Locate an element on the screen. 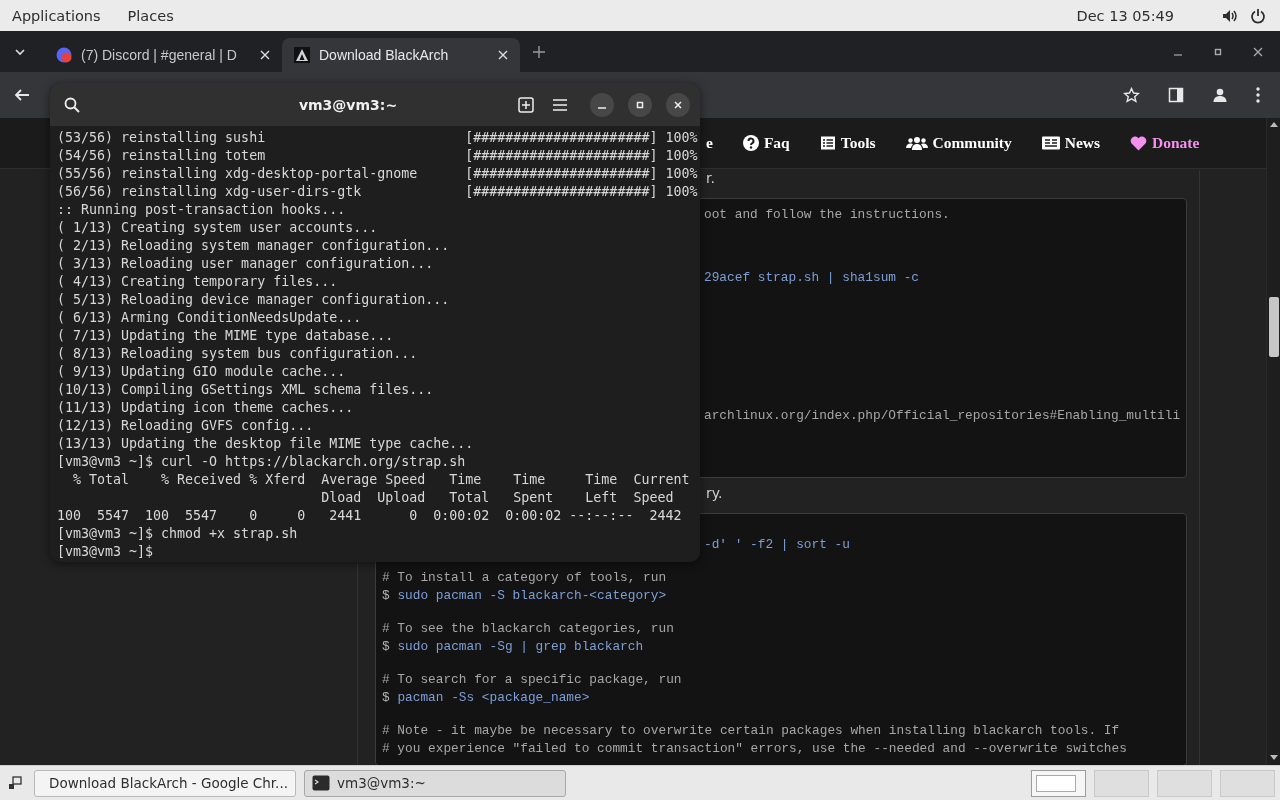  terminal-line: (54/56) reinstalling totem [######################] 100% is located at coordinates (378, 156).